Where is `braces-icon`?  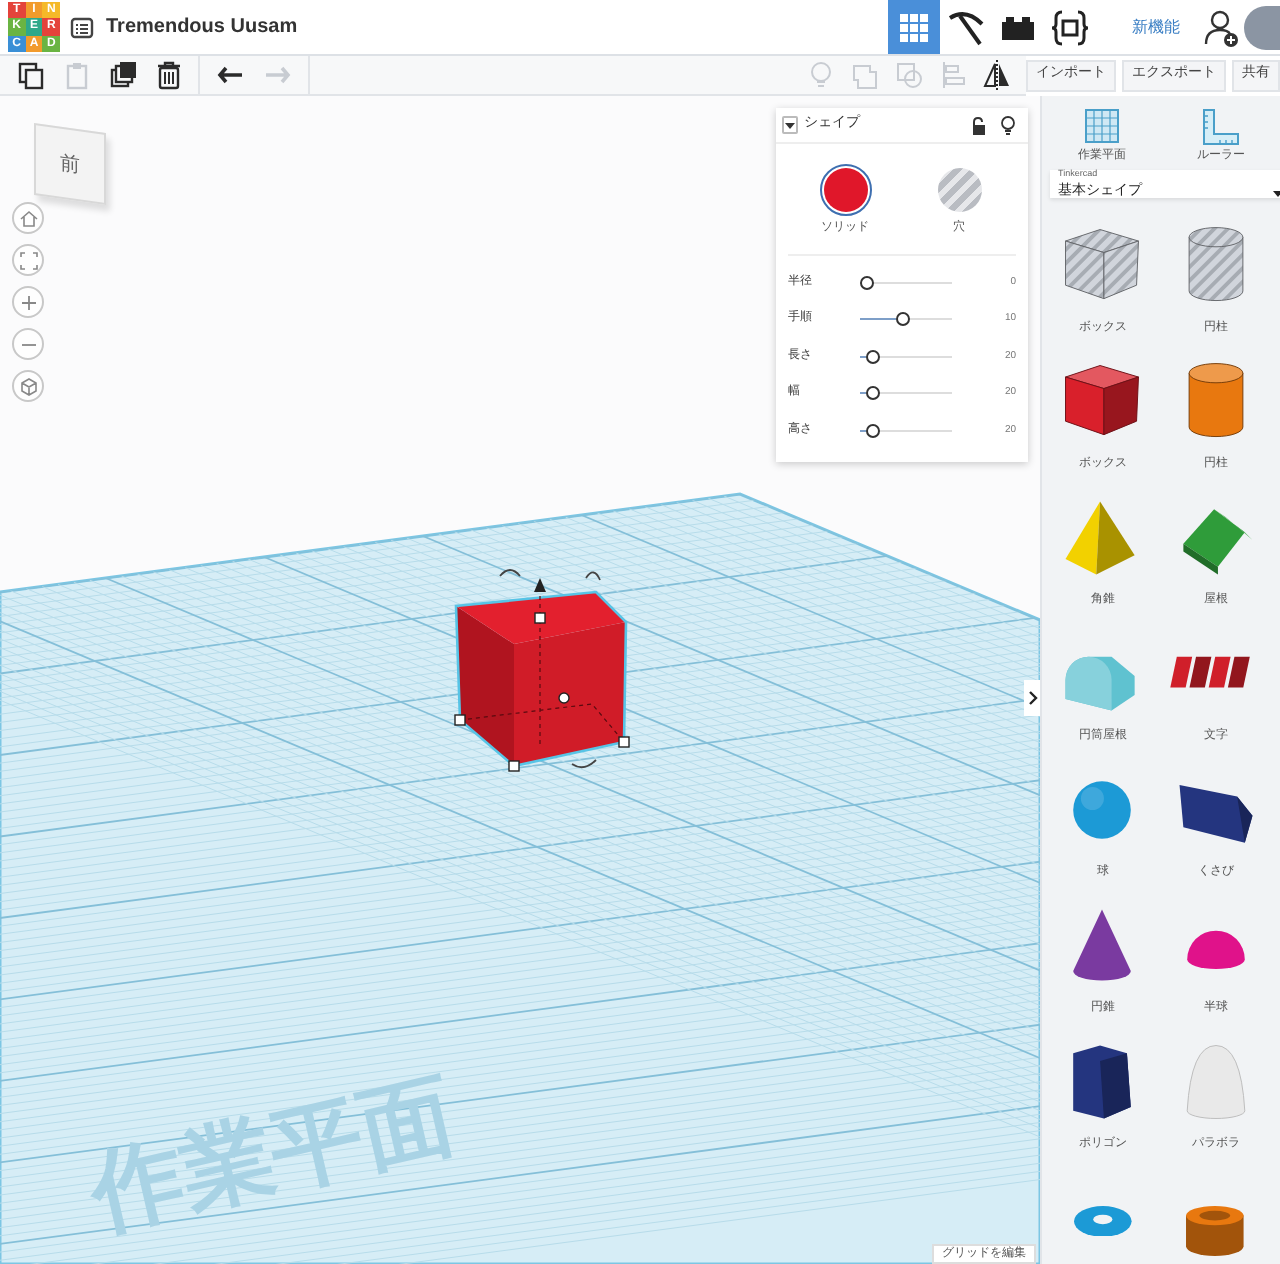 braces-icon is located at coordinates (1070, 27).